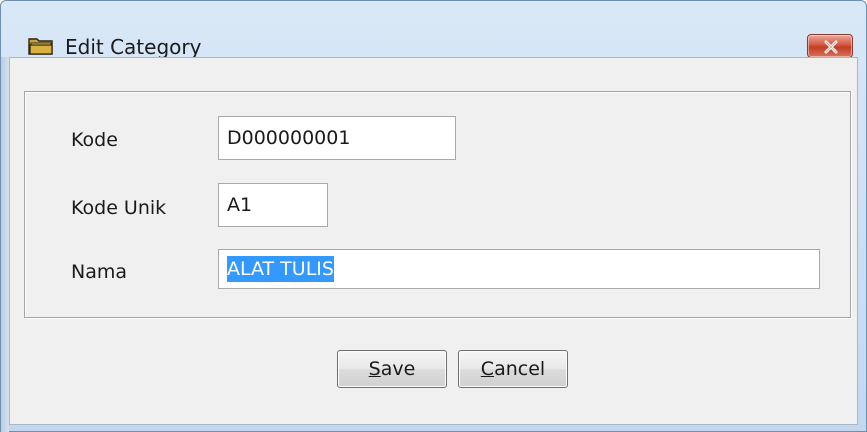 The width and height of the screenshot is (867, 432). What do you see at coordinates (520, 369) in the screenshot?
I see `cancel-label-rest: ancel` at bounding box center [520, 369].